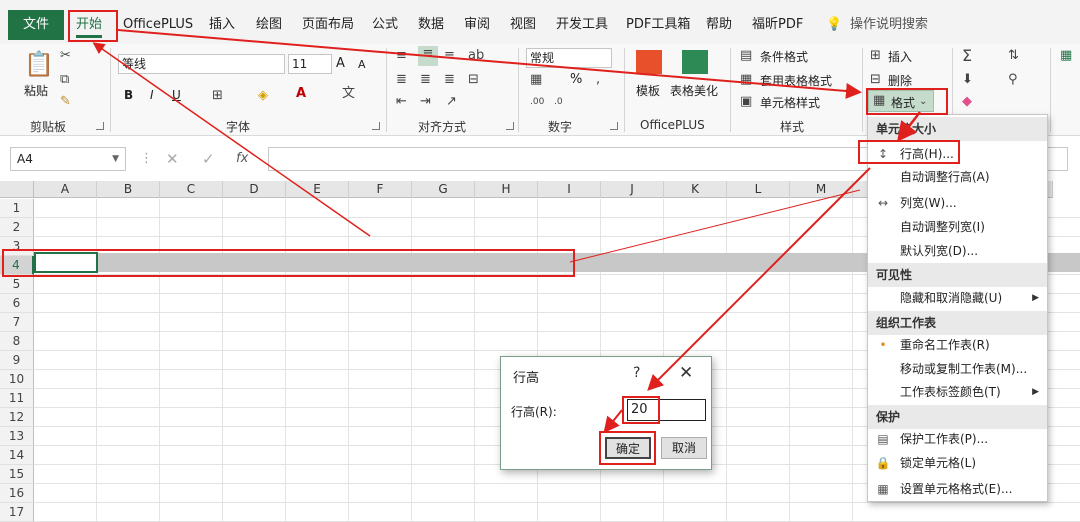  I want to click on decrease-decimal-icon: .0, so click(558, 102).